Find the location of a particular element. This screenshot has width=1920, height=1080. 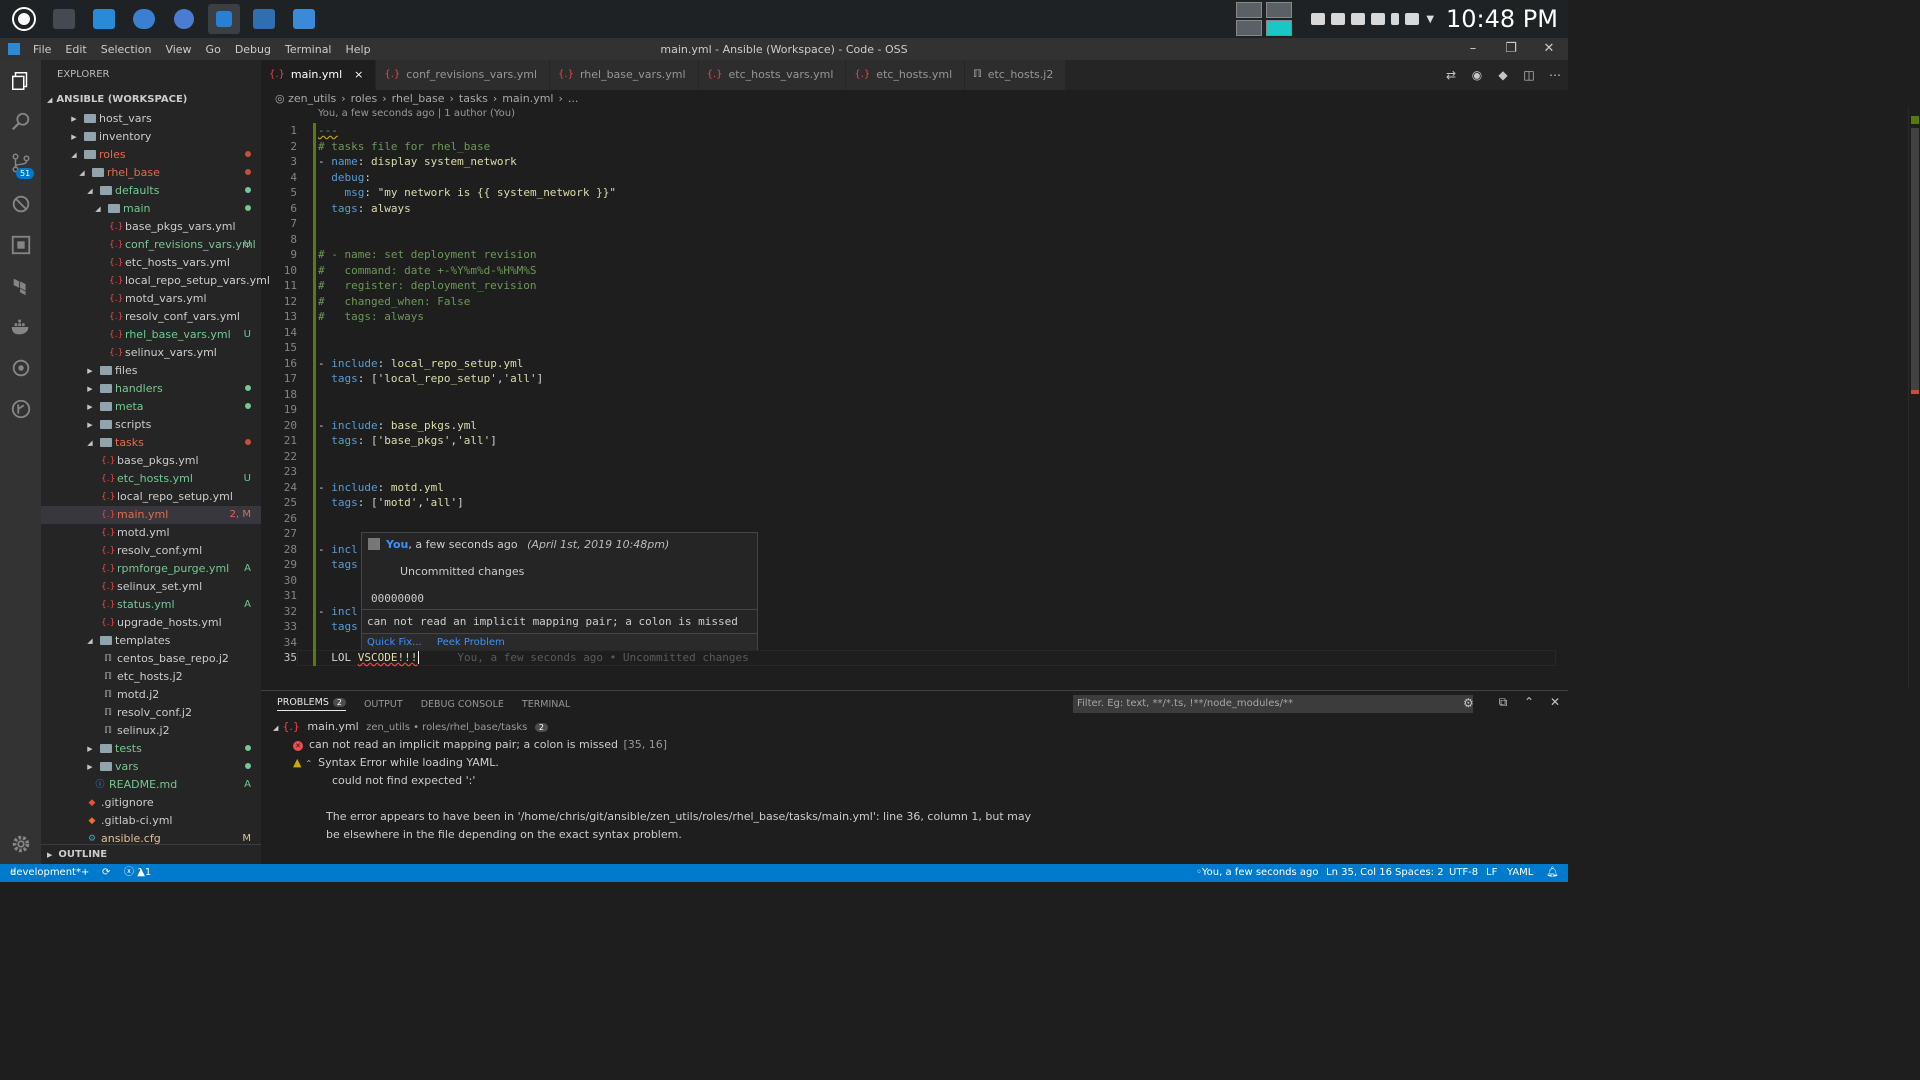

file-item: {.} upgrade_hosts.yml is located at coordinates (151, 623).